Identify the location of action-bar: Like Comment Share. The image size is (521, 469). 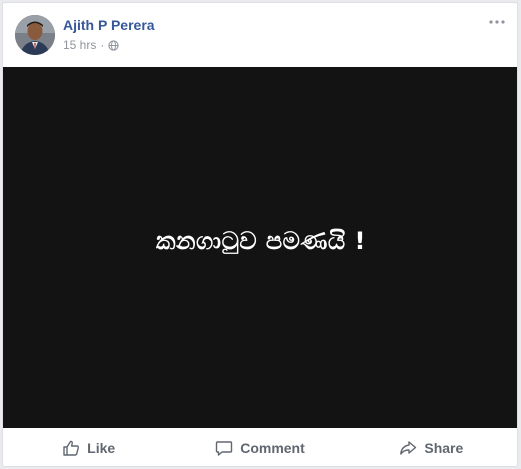
(260, 447).